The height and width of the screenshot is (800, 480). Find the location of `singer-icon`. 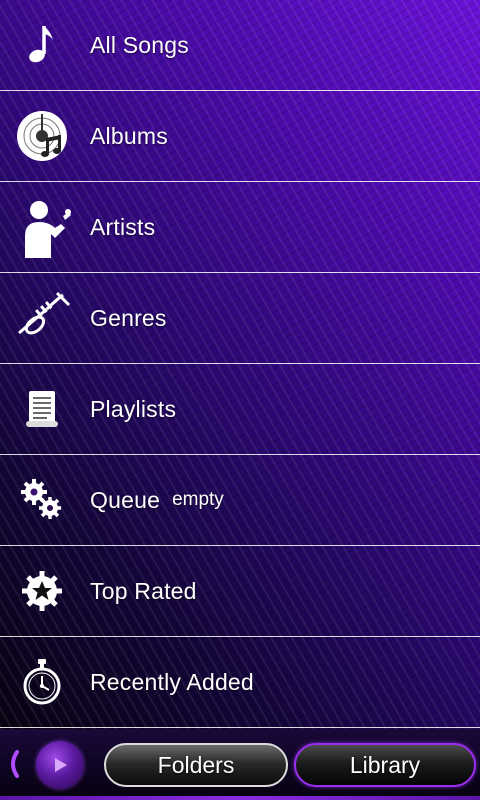

singer-icon is located at coordinates (42, 227).